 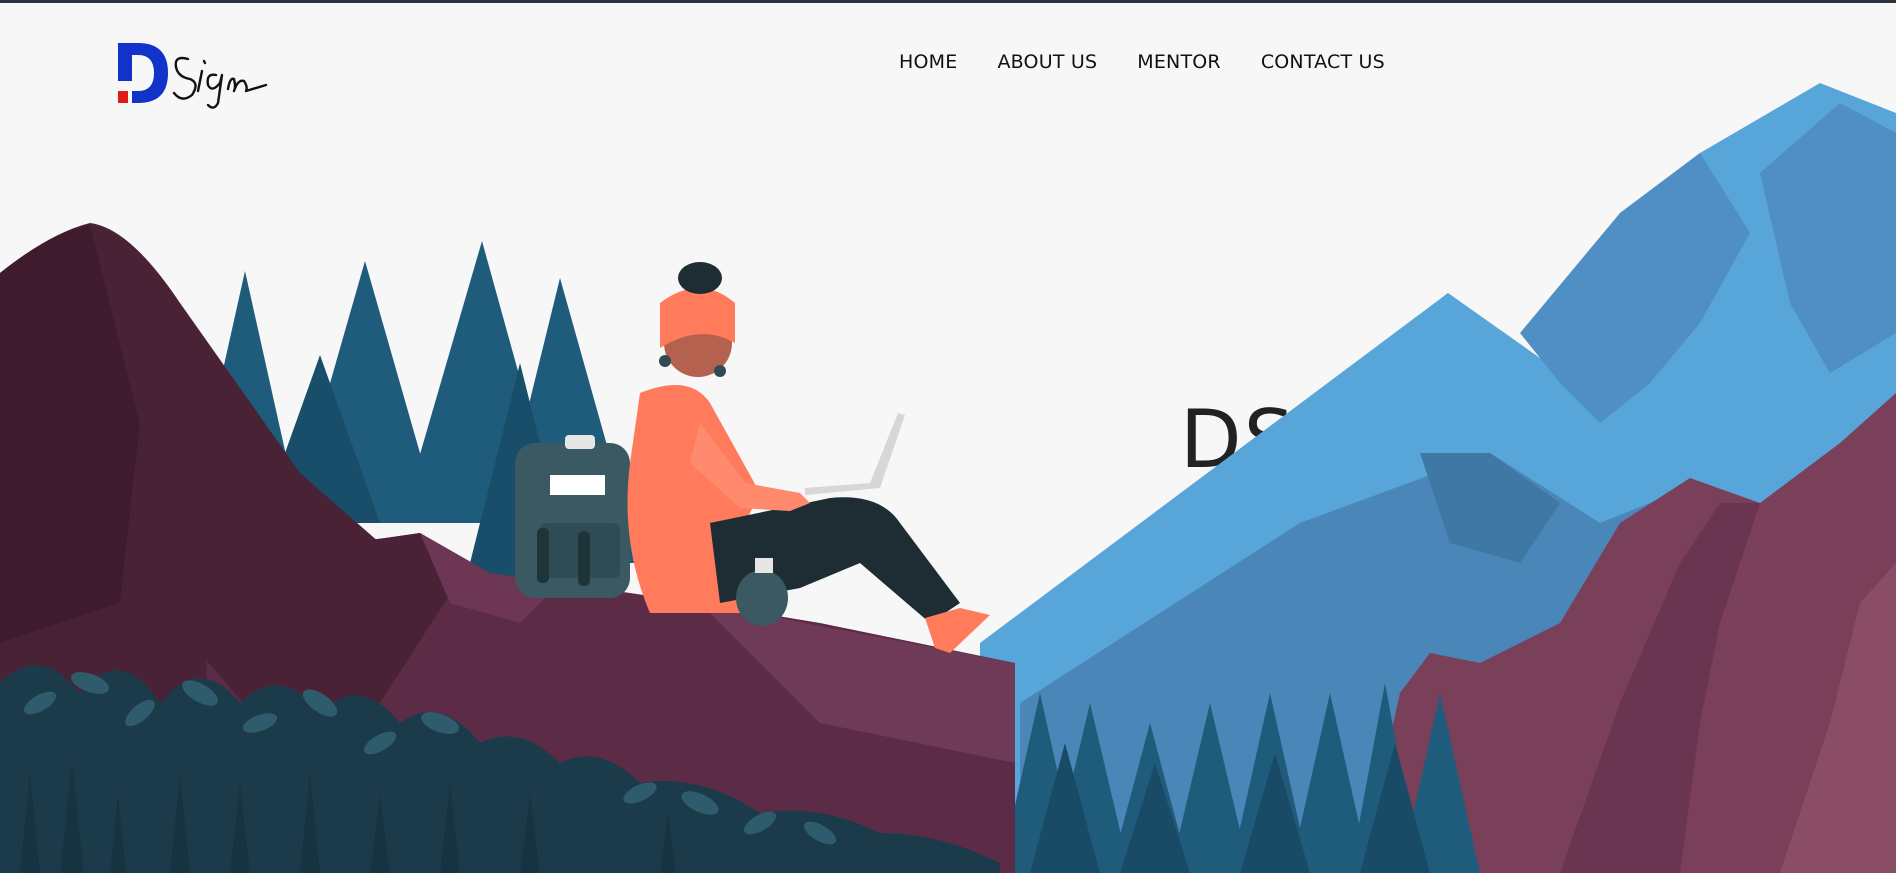 What do you see at coordinates (1047, 62) in the screenshot?
I see `nav-about-us: ABOUT US` at bounding box center [1047, 62].